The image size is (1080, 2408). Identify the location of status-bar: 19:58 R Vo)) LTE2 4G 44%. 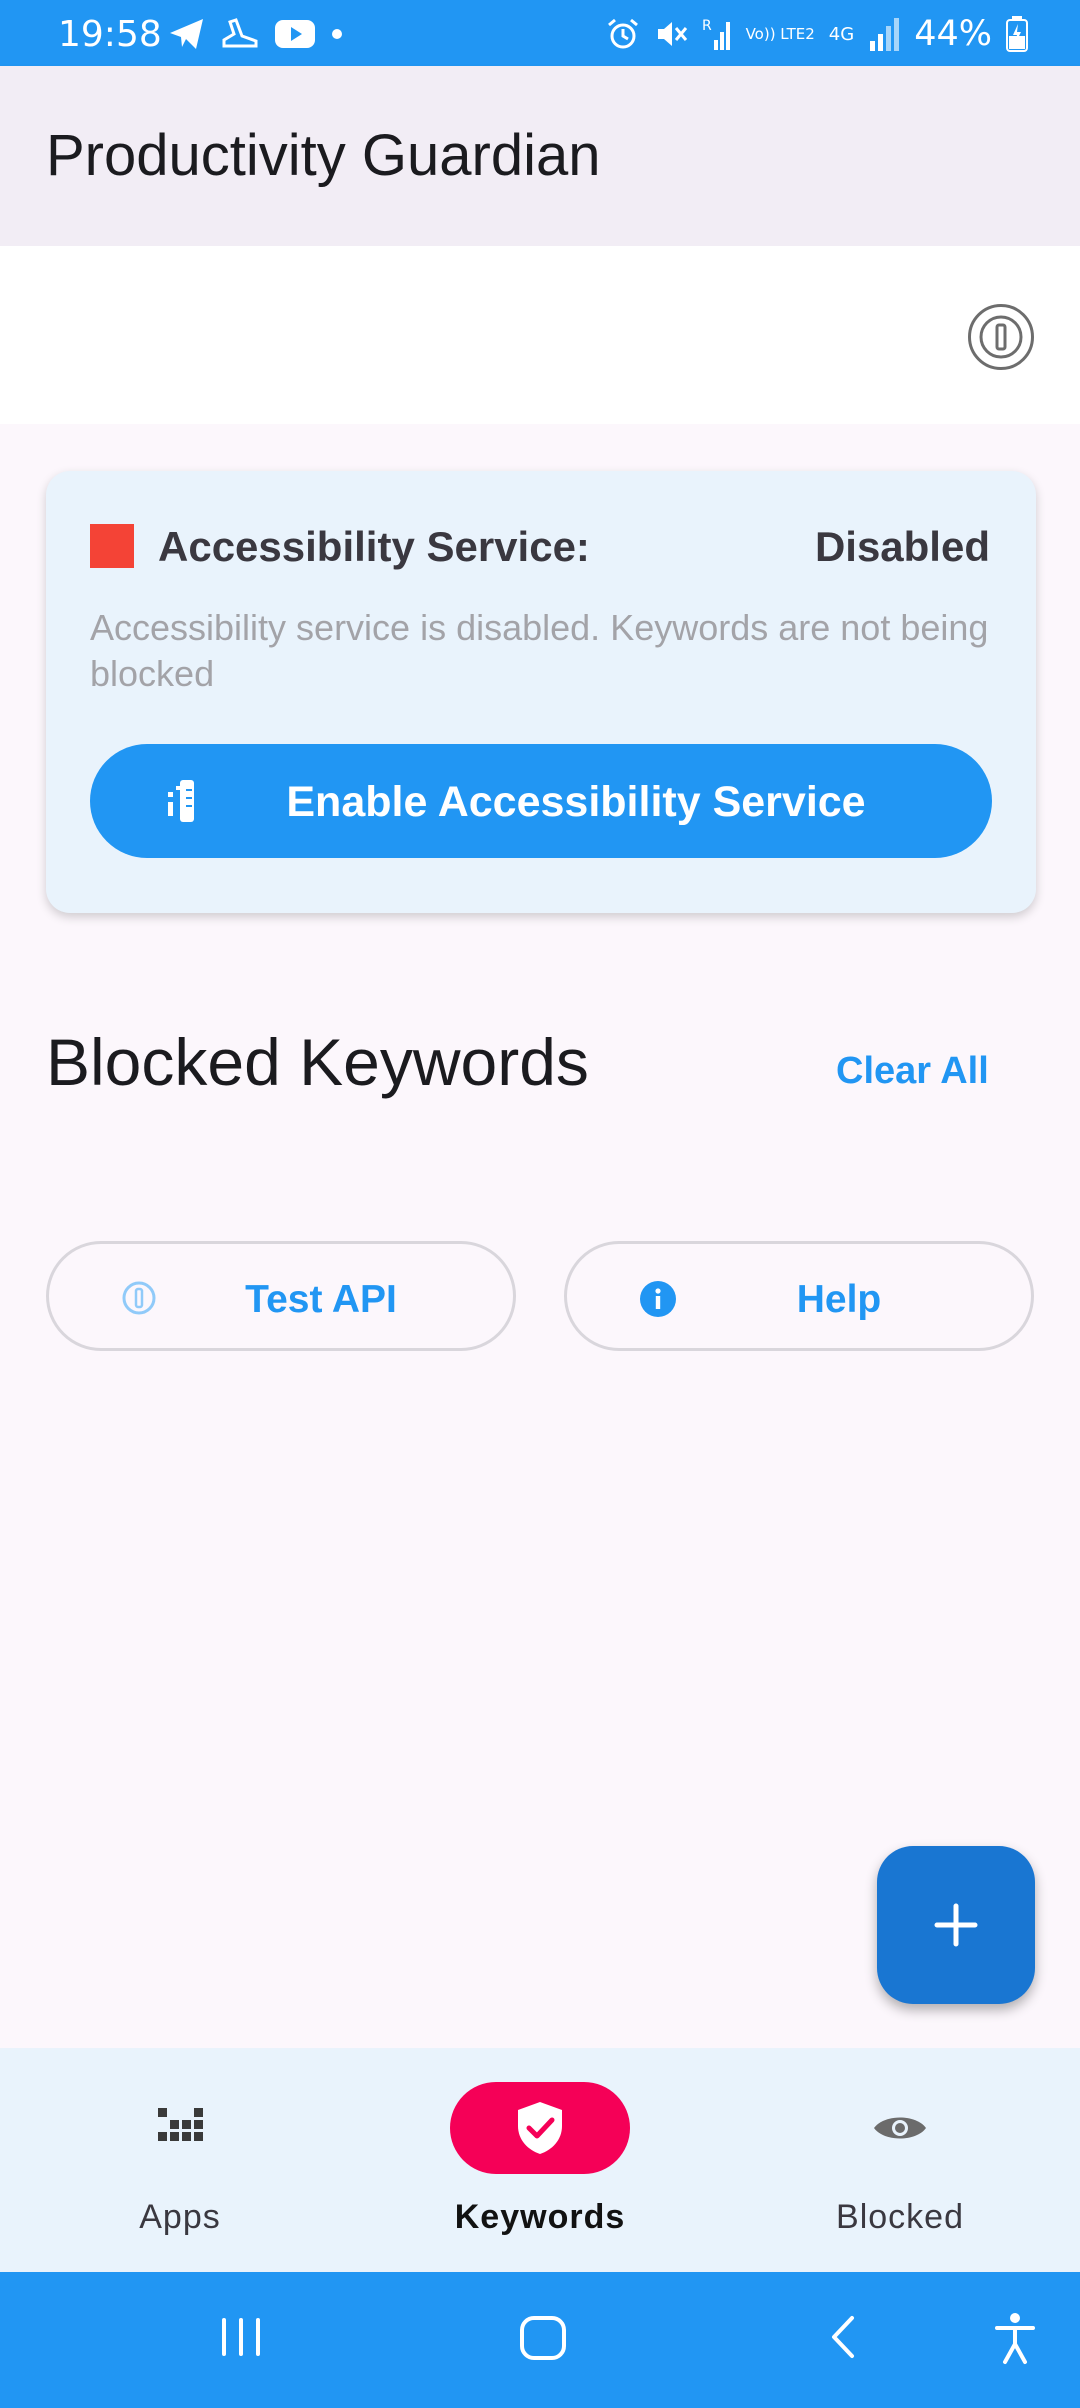
(540, 33).